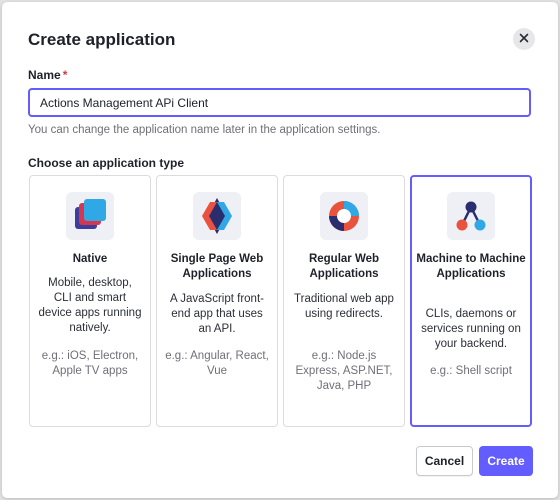  What do you see at coordinates (217, 216) in the screenshot?
I see `spa-icon` at bounding box center [217, 216].